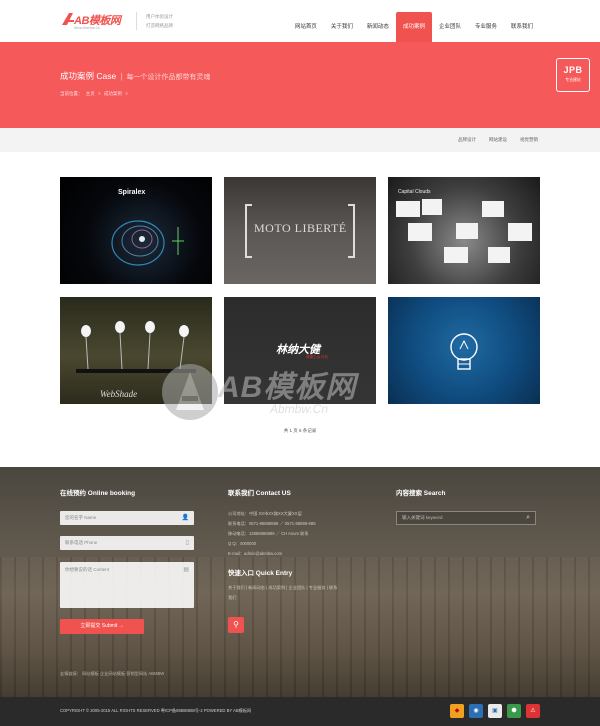  I want to click on search-title: 内容搜索 Search, so click(421, 493).